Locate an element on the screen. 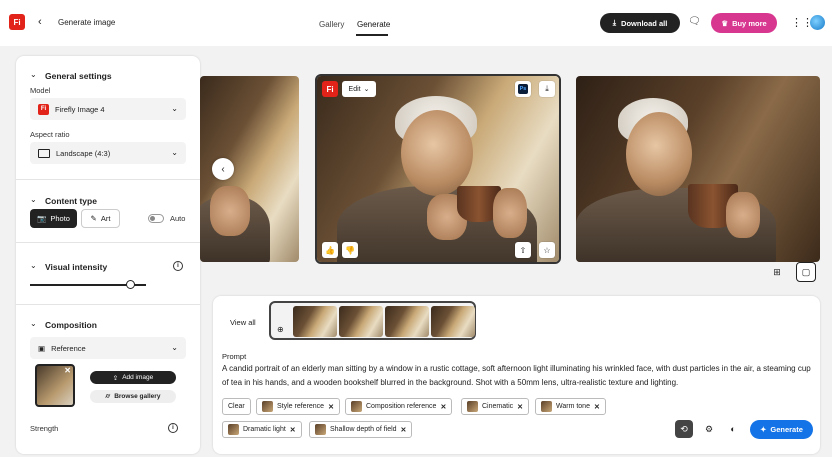  chip-warm-tone: Warm tone ✕ is located at coordinates (570, 406).